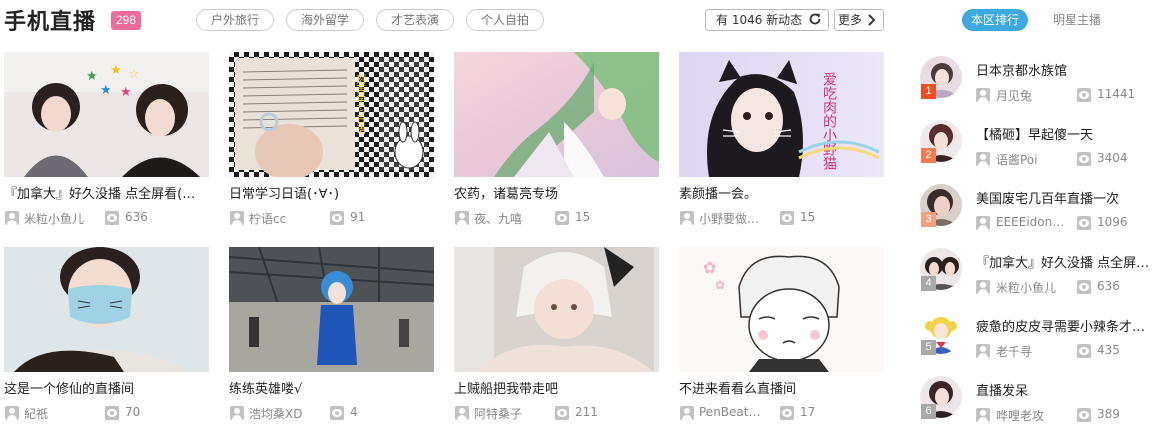  Describe the element at coordinates (1031, 415) in the screenshot. I see `streamer-name: 哗哩老攻` at that location.